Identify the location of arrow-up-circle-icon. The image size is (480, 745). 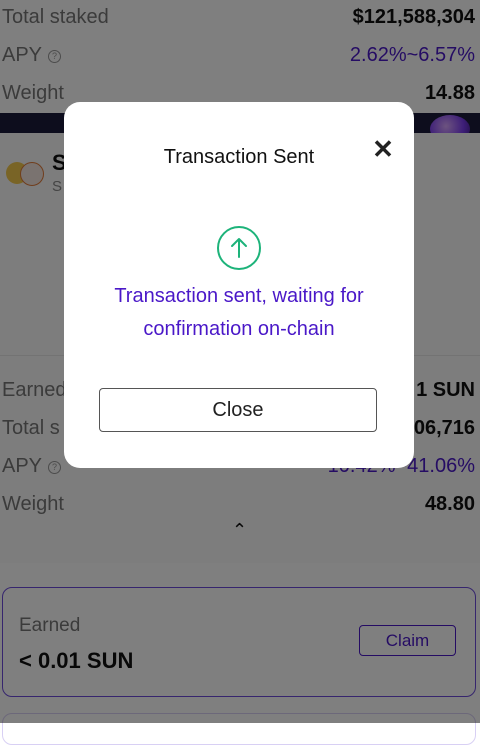
(239, 248).